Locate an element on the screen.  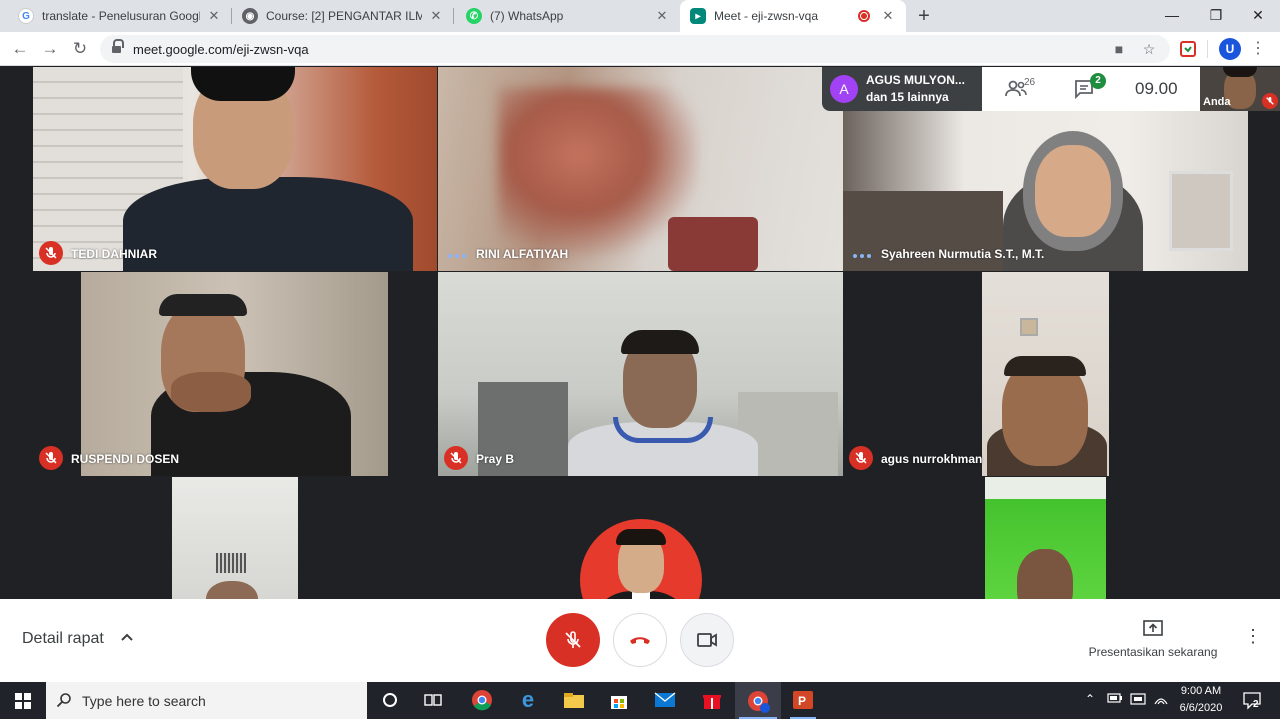
present-now-button: Presentasikan sekarang is located at coordinates (1153, 652).